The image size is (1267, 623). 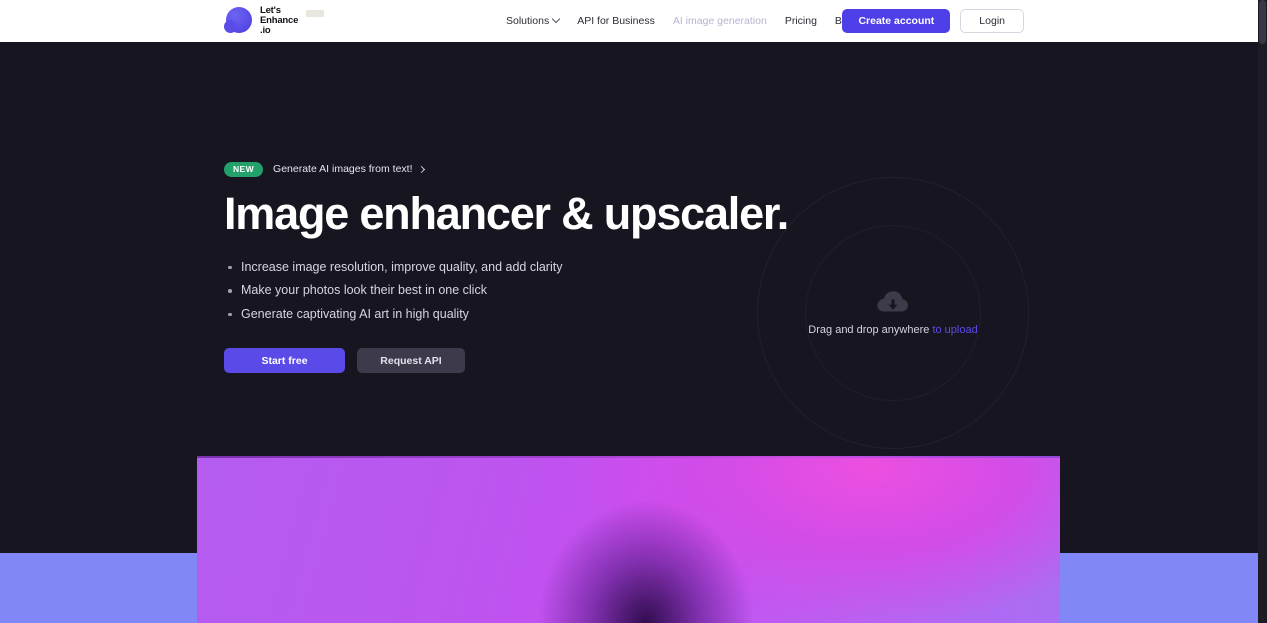 I want to click on nav-item-pricing: Pricing, so click(x=801, y=21).